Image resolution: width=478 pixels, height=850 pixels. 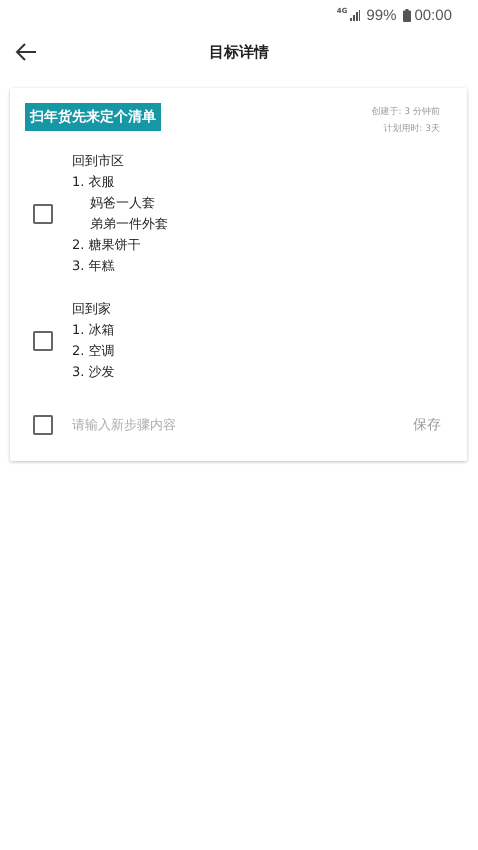 I want to click on battery-level: 99%, so click(x=381, y=15).